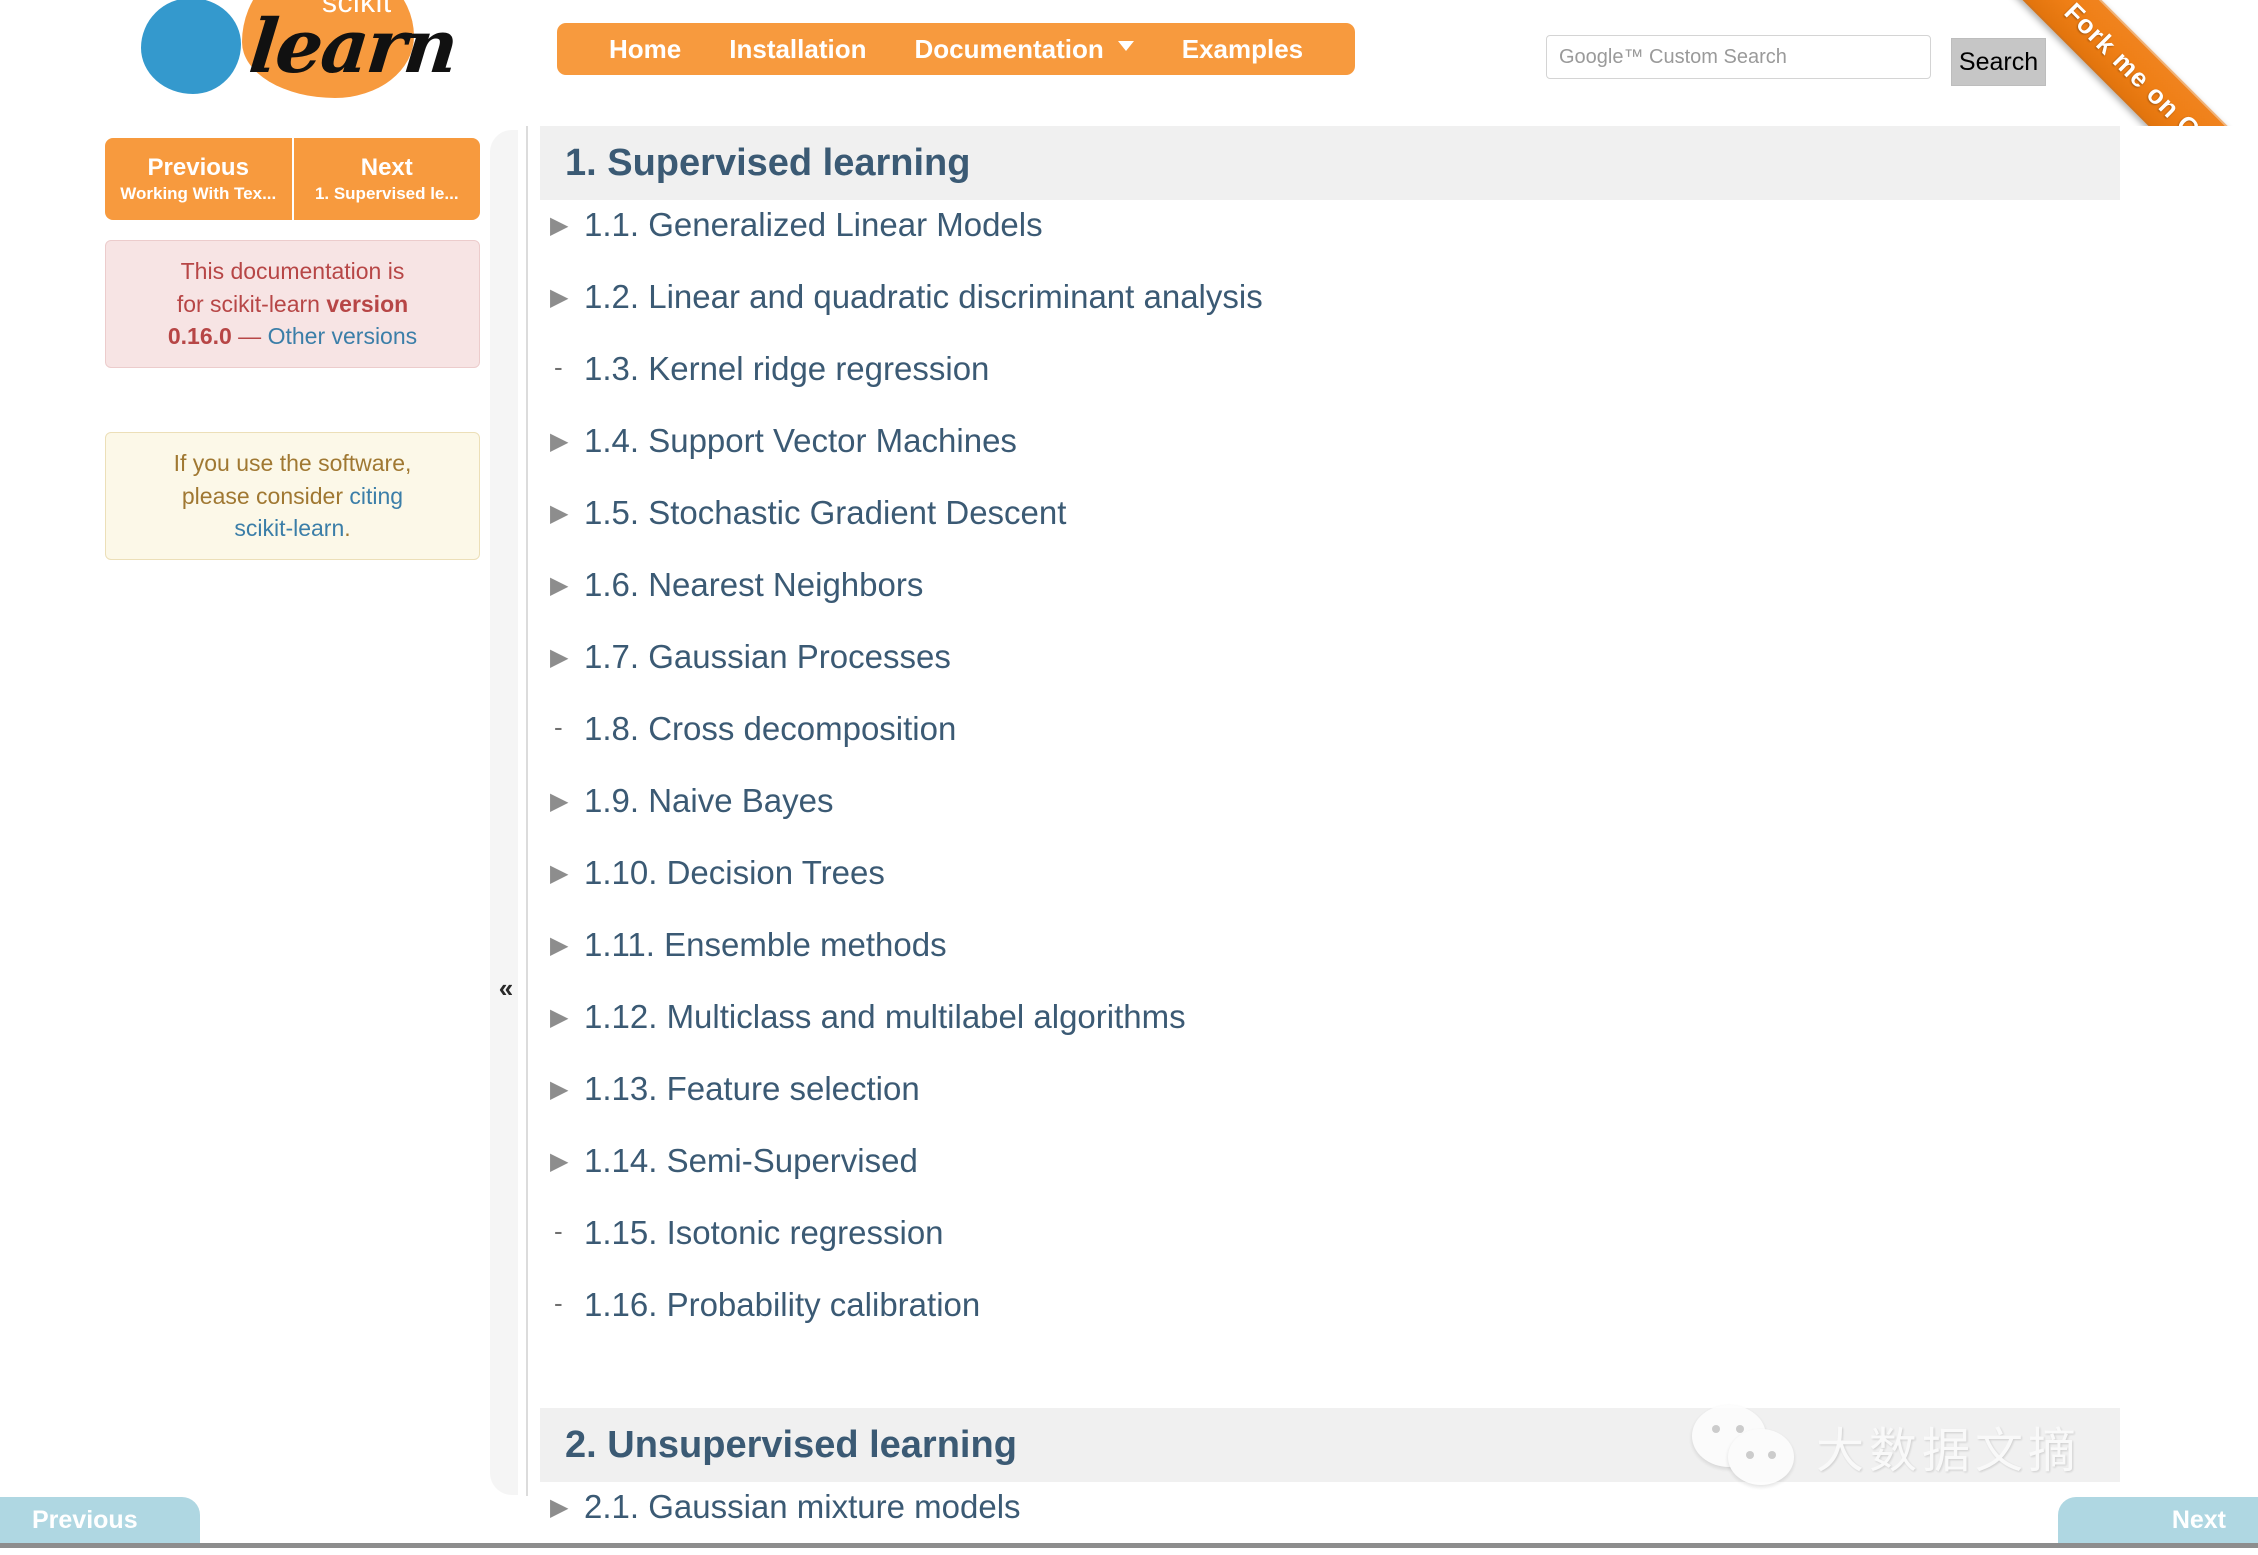 This screenshot has width=2258, height=1555. What do you see at coordinates (1009, 48) in the screenshot?
I see `nav-item-label: Documentation` at bounding box center [1009, 48].